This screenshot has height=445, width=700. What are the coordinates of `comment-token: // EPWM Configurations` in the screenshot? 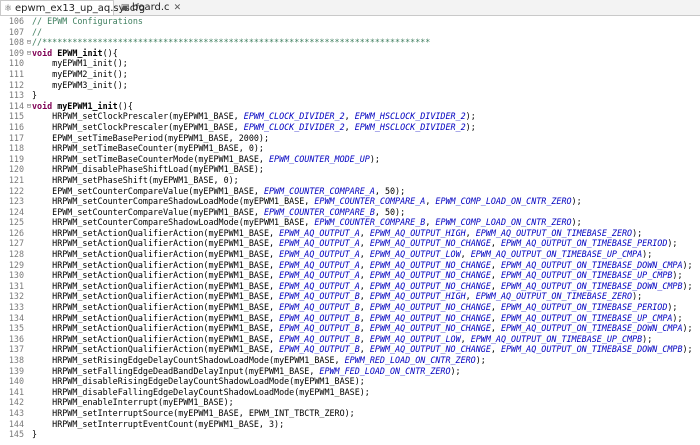 It's located at (87, 21).